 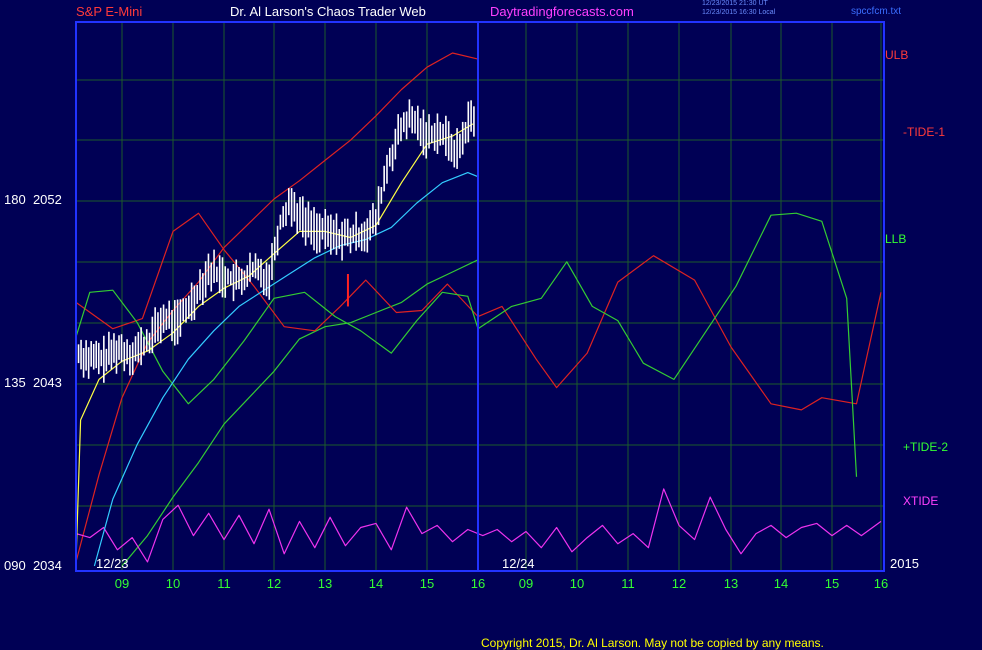 I want to click on year-label: 2015, so click(x=904, y=563).